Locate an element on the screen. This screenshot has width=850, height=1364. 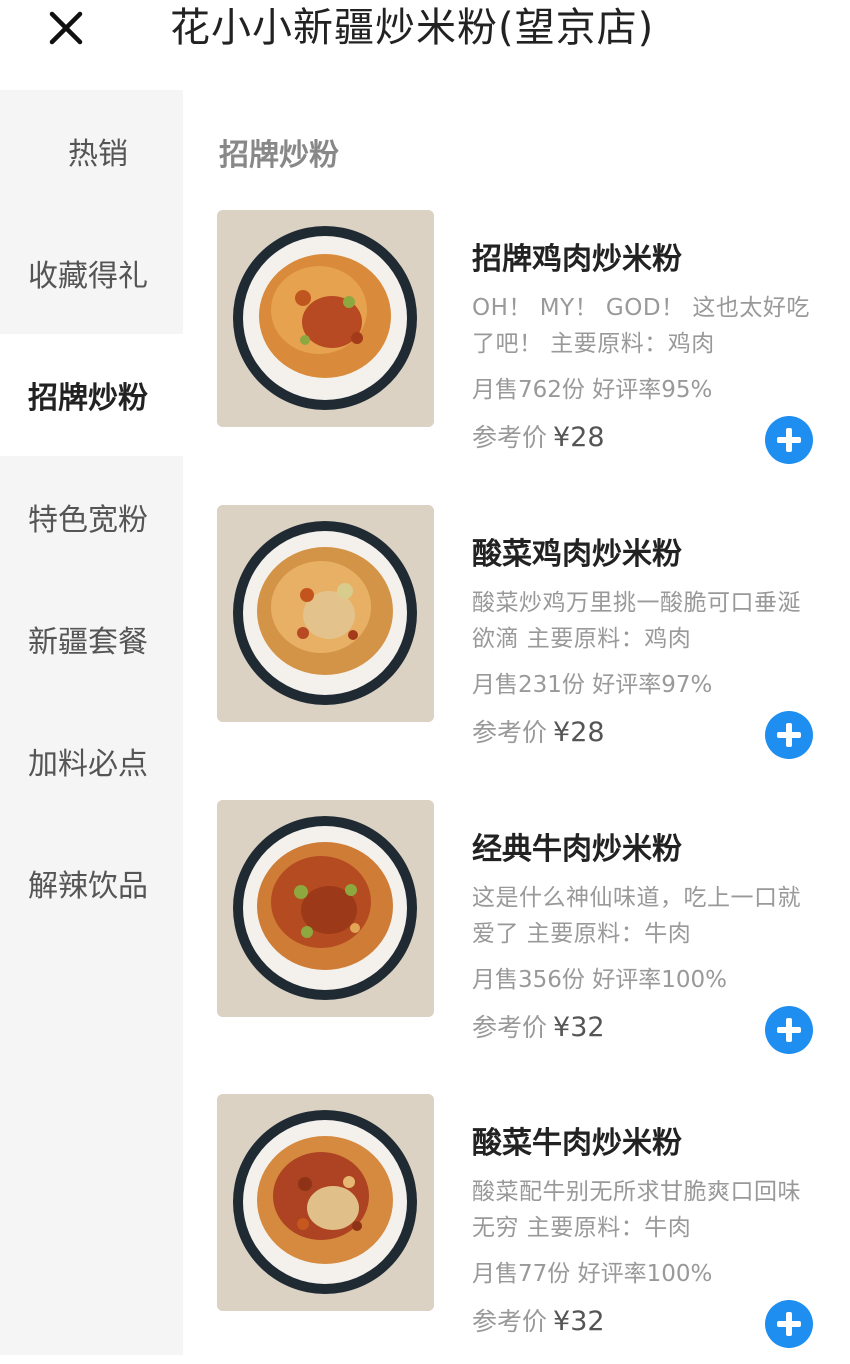
dish-sales: 月售356份 好评率100% is located at coordinates (599, 980).